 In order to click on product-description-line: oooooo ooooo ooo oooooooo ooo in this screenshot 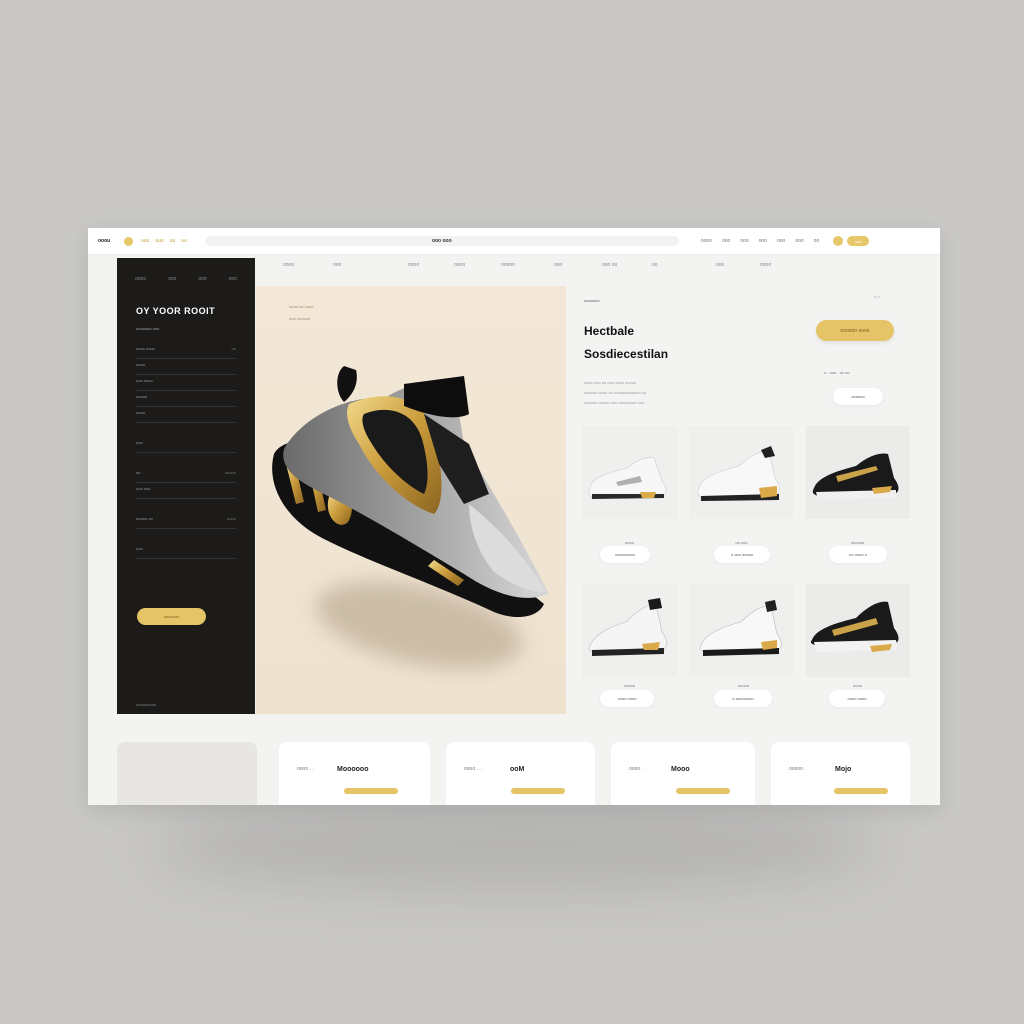, I will do `click(614, 402)`.